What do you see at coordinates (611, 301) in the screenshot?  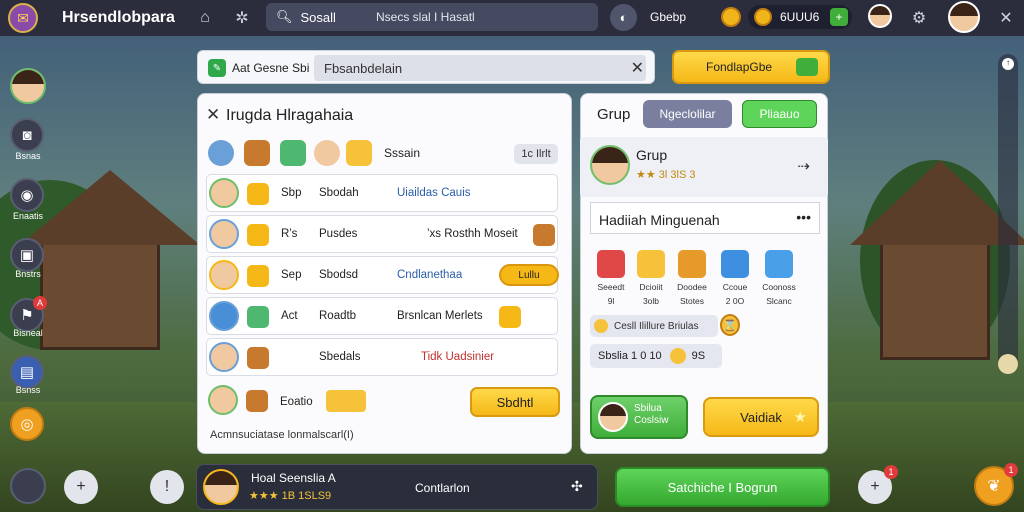 I see `reward-count: 9l` at bounding box center [611, 301].